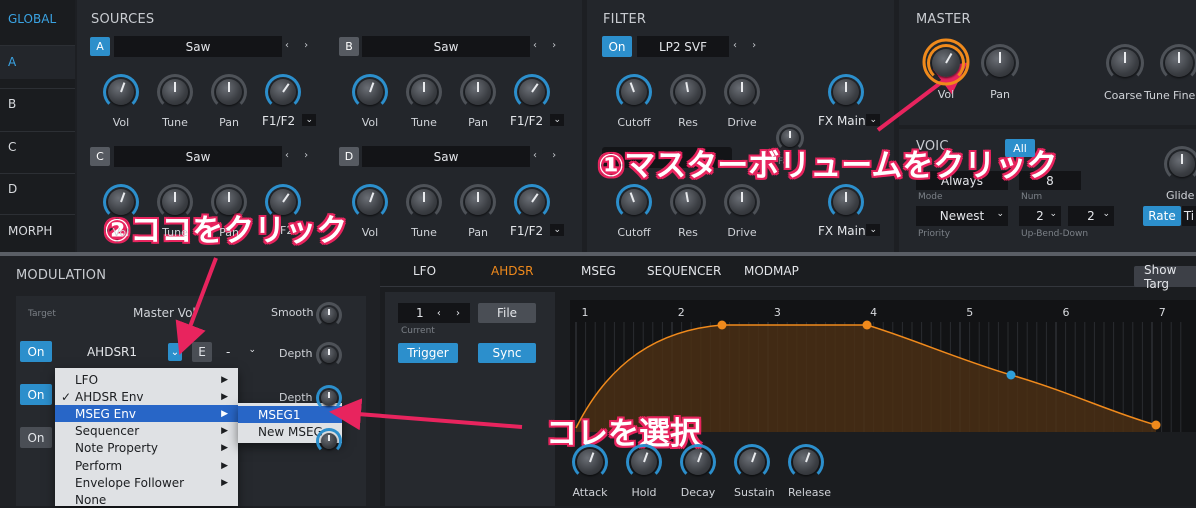 The image size is (1196, 508). I want to click on source-b-wave: Saw, so click(446, 46).